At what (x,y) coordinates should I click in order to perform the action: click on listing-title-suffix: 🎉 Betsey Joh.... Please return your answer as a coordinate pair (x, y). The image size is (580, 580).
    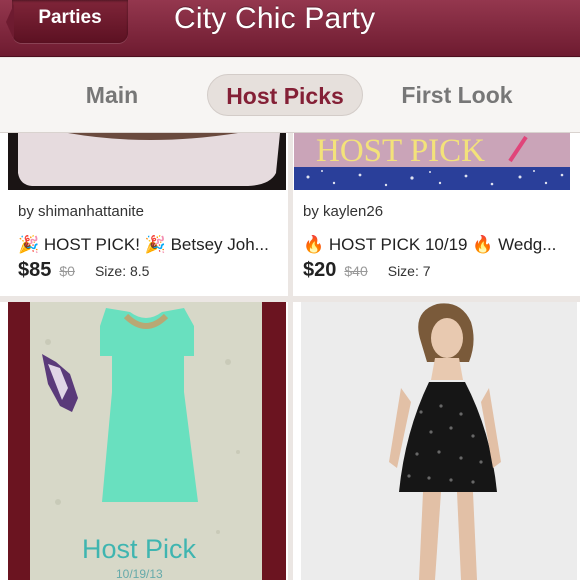
    Looking at the image, I should click on (206, 244).